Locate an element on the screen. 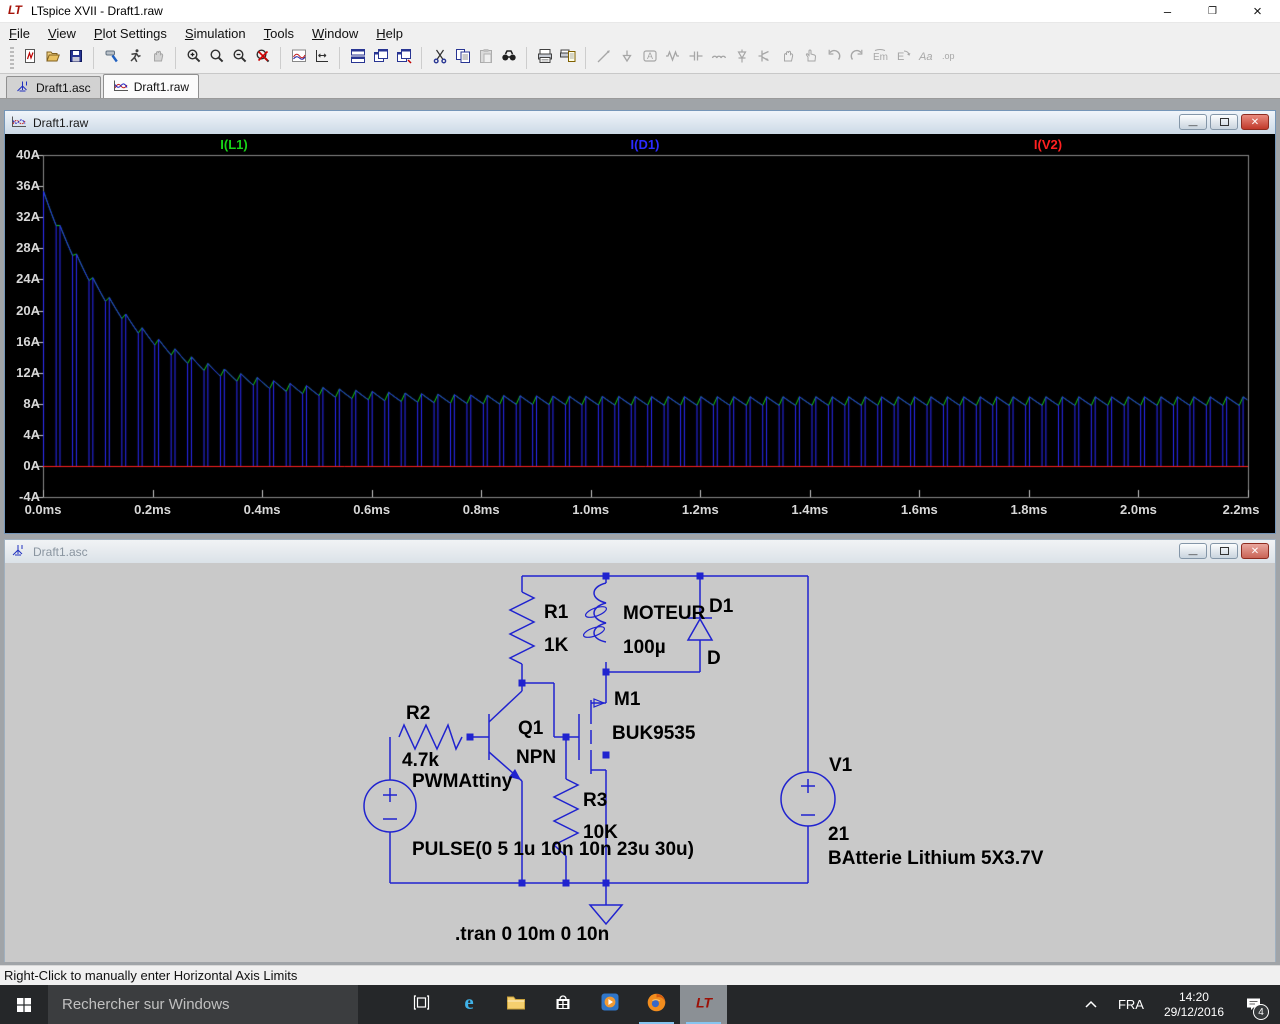 The image size is (1280, 1024). mirror-button: Em is located at coordinates (879, 58).